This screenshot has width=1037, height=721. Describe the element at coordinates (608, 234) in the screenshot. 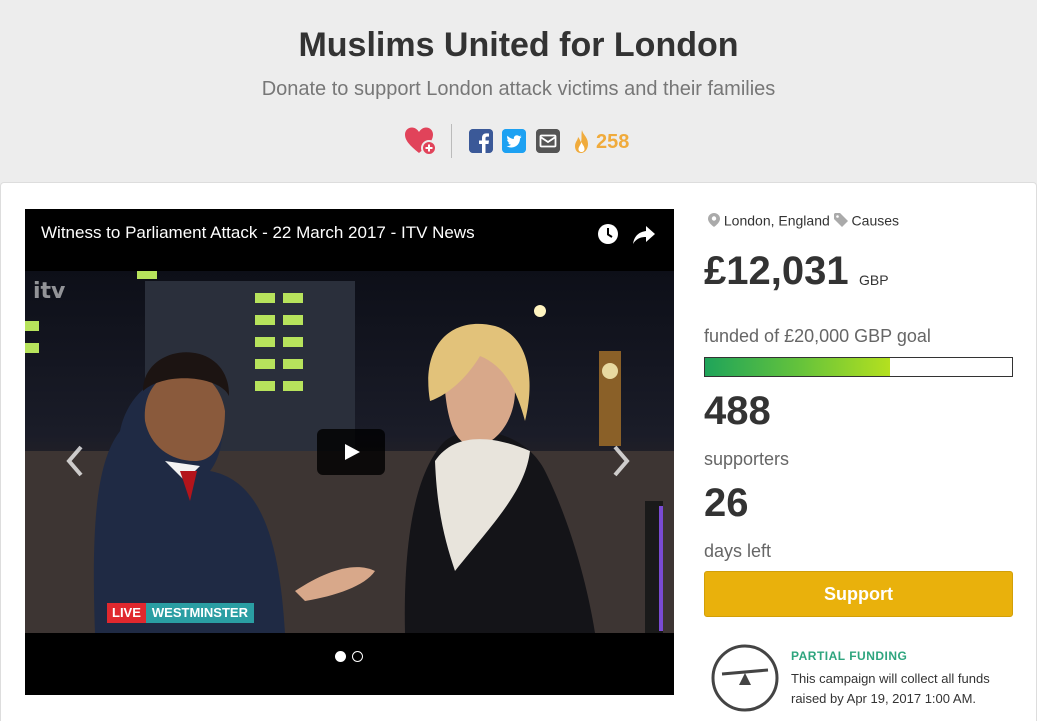

I see `clock-icon` at that location.